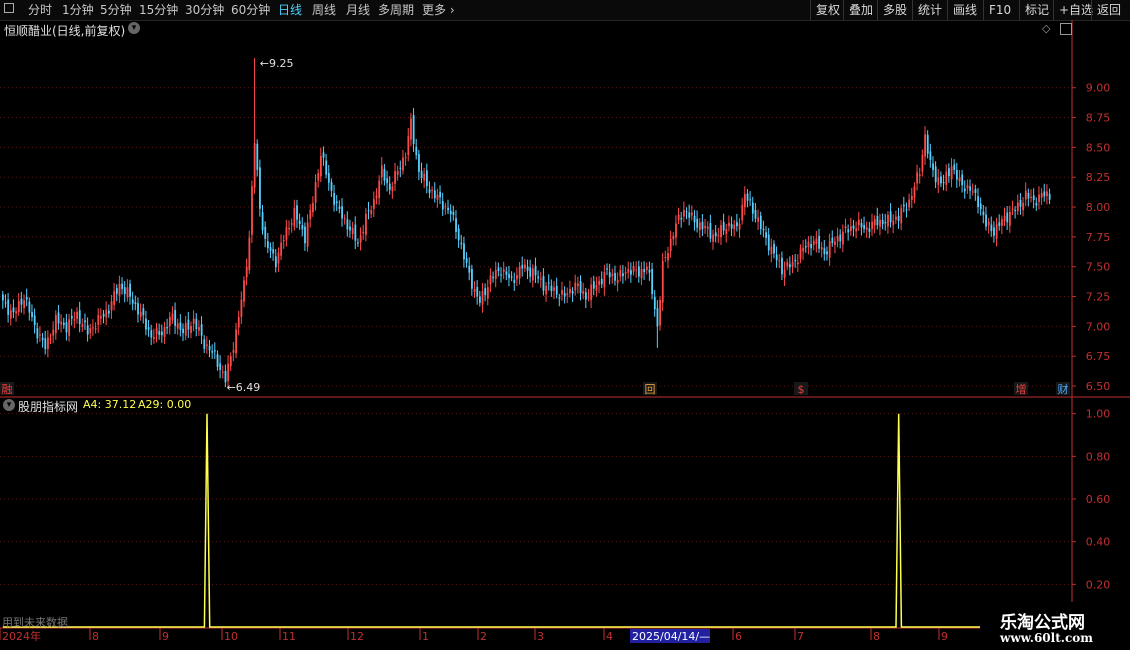  Describe the element at coordinates (999, 10) in the screenshot. I see `toolbar-button: F10` at that location.